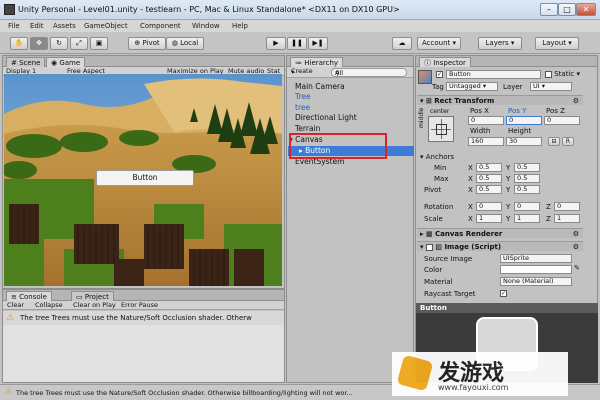  Describe the element at coordinates (536, 269) in the screenshot. I see `color-swatch` at that location.